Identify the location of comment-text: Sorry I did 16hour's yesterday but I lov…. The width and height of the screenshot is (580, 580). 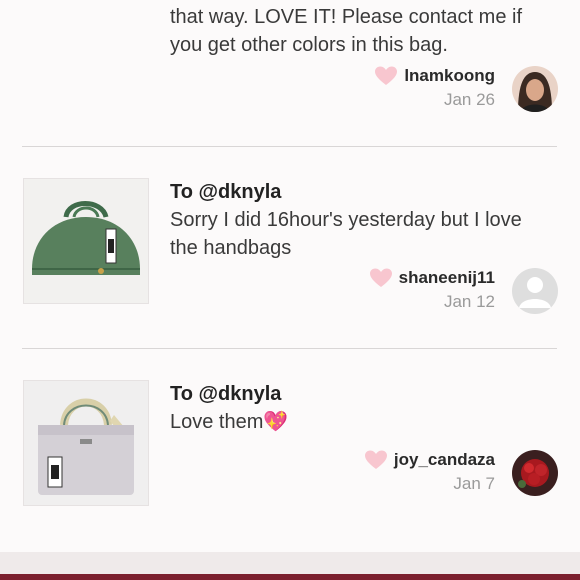
(346, 234).